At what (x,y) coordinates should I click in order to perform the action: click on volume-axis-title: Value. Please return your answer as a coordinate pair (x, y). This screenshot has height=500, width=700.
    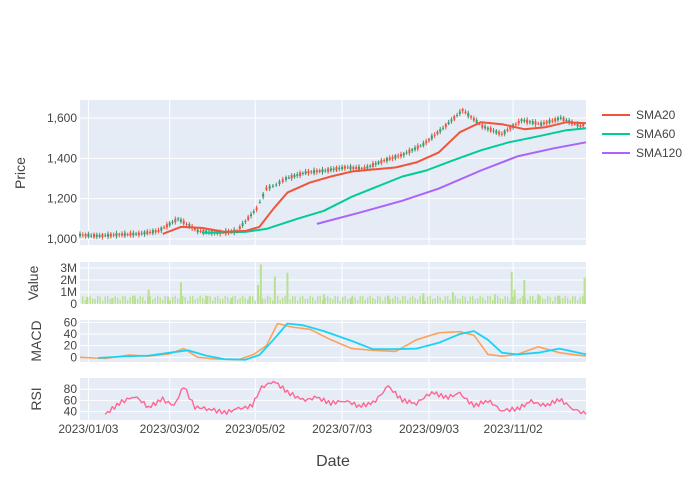
    Looking at the image, I should click on (33, 282).